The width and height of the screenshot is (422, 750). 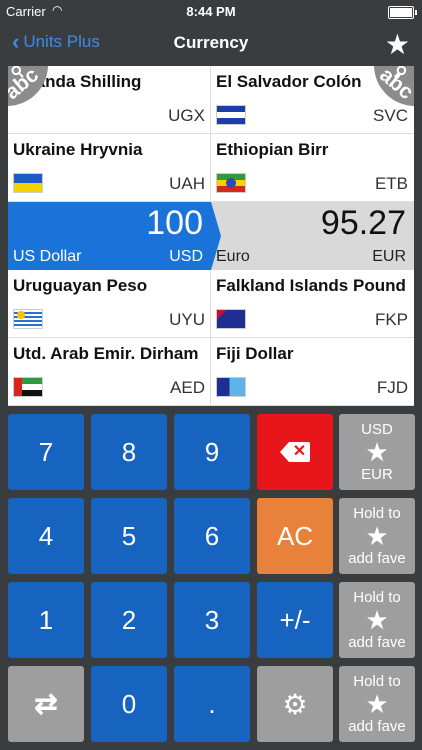 What do you see at coordinates (389, 256) in the screenshot?
I see `to-currency-code: EUR` at bounding box center [389, 256].